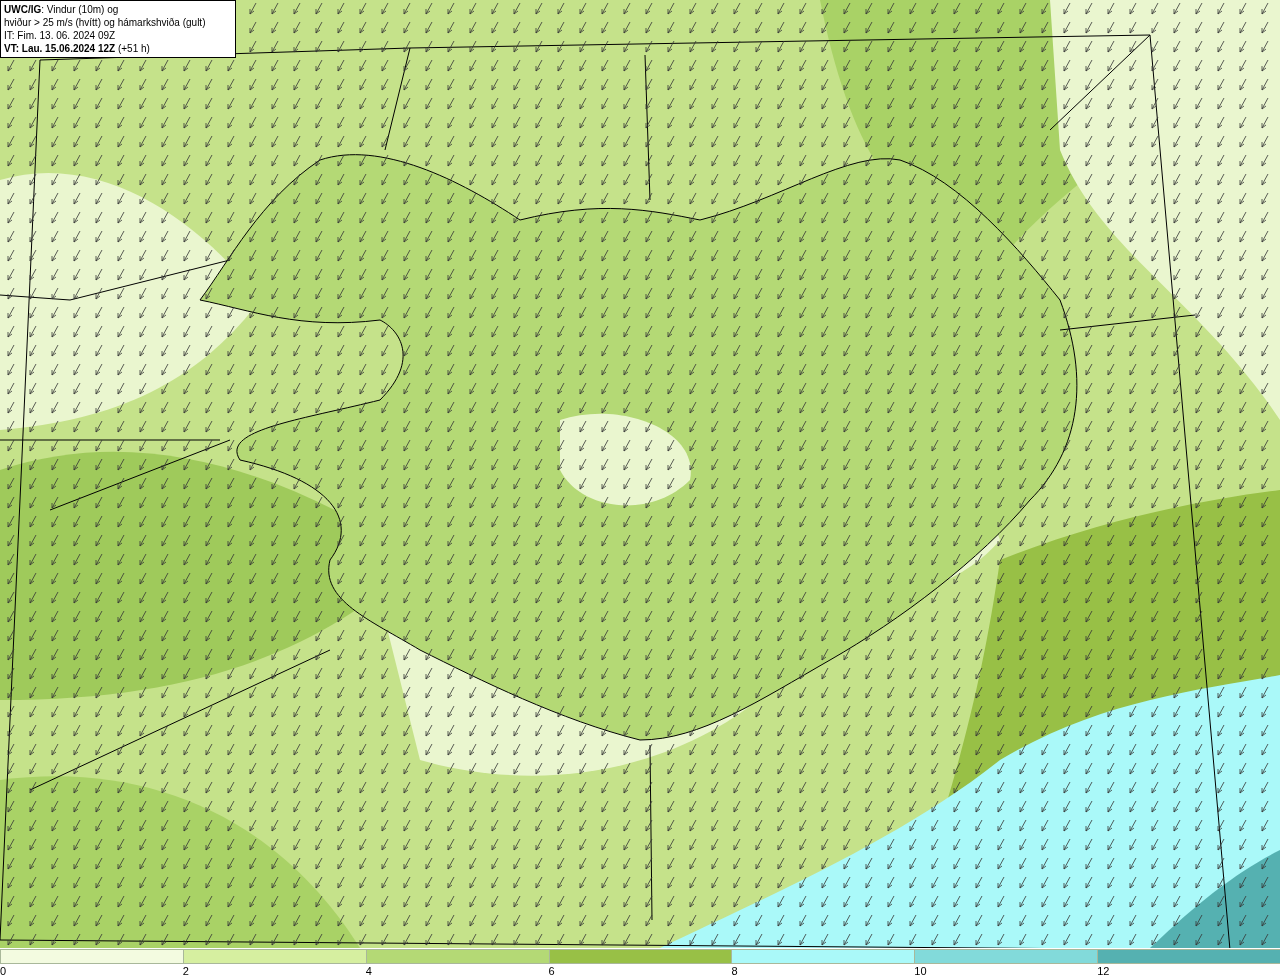 The height and width of the screenshot is (978, 1280). Describe the element at coordinates (3, 971) in the screenshot. I see `colorbar-label: 0` at that location.